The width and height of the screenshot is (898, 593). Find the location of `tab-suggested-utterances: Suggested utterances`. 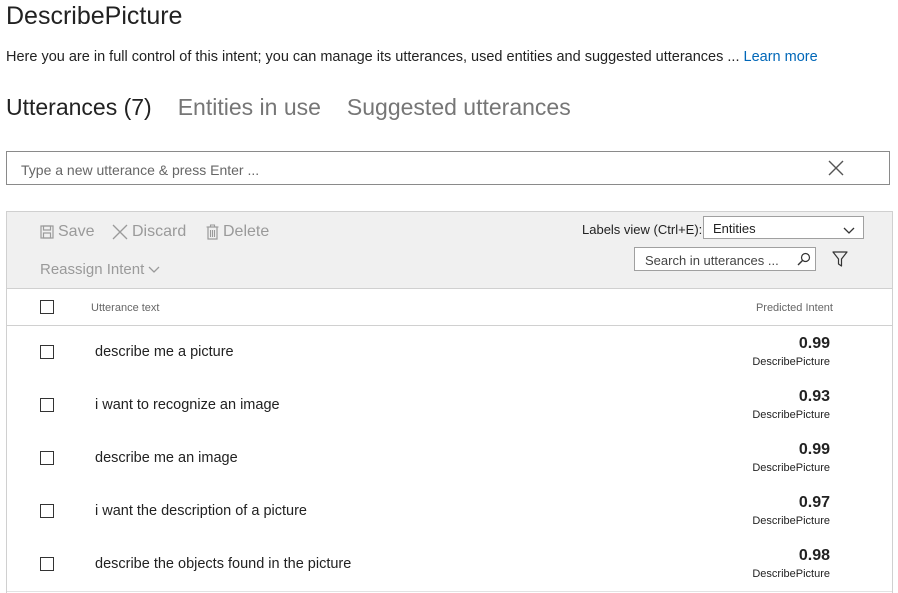

tab-suggested-utterances: Suggested utterances is located at coordinates (459, 107).